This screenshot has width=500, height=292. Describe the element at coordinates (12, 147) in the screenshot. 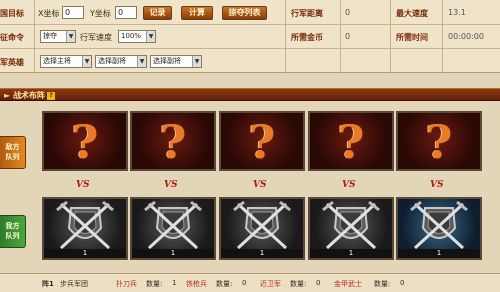

I see `enemy-tag-line1: 敌方` at that location.